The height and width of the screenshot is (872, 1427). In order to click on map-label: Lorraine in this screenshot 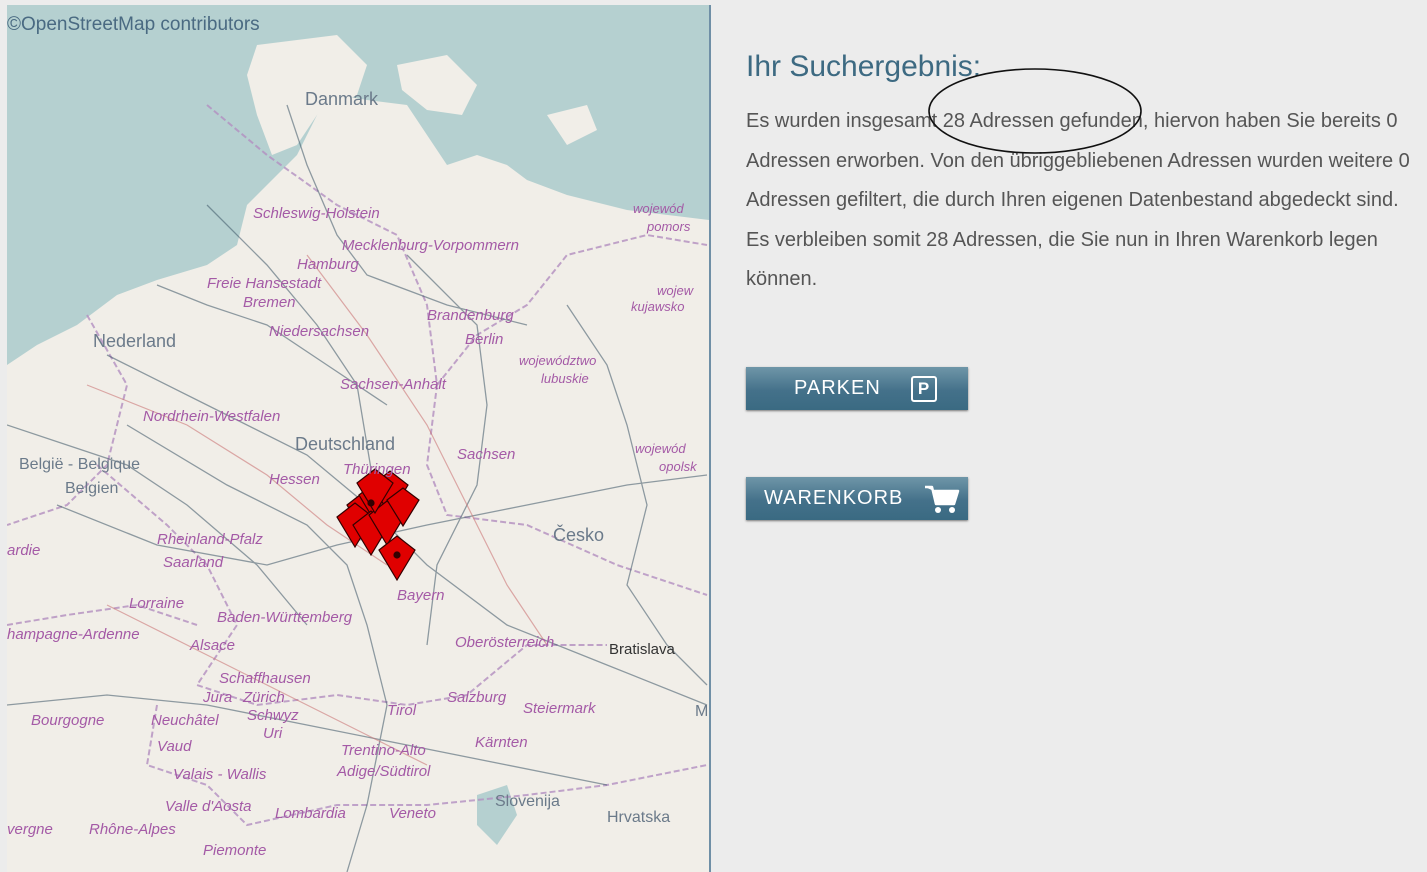, I will do `click(157, 603)`.